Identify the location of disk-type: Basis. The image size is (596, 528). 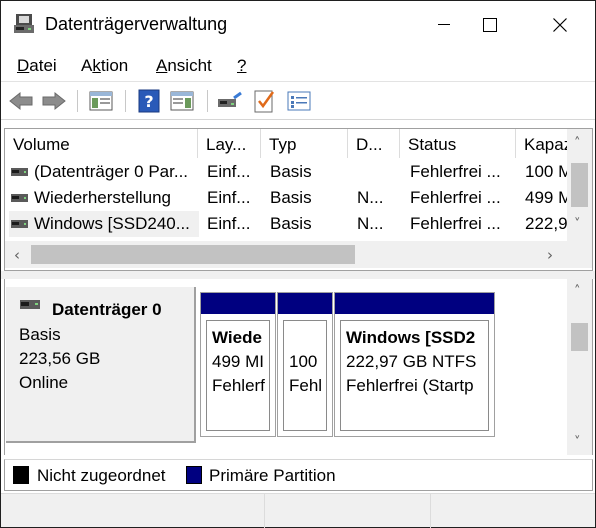
(40, 334).